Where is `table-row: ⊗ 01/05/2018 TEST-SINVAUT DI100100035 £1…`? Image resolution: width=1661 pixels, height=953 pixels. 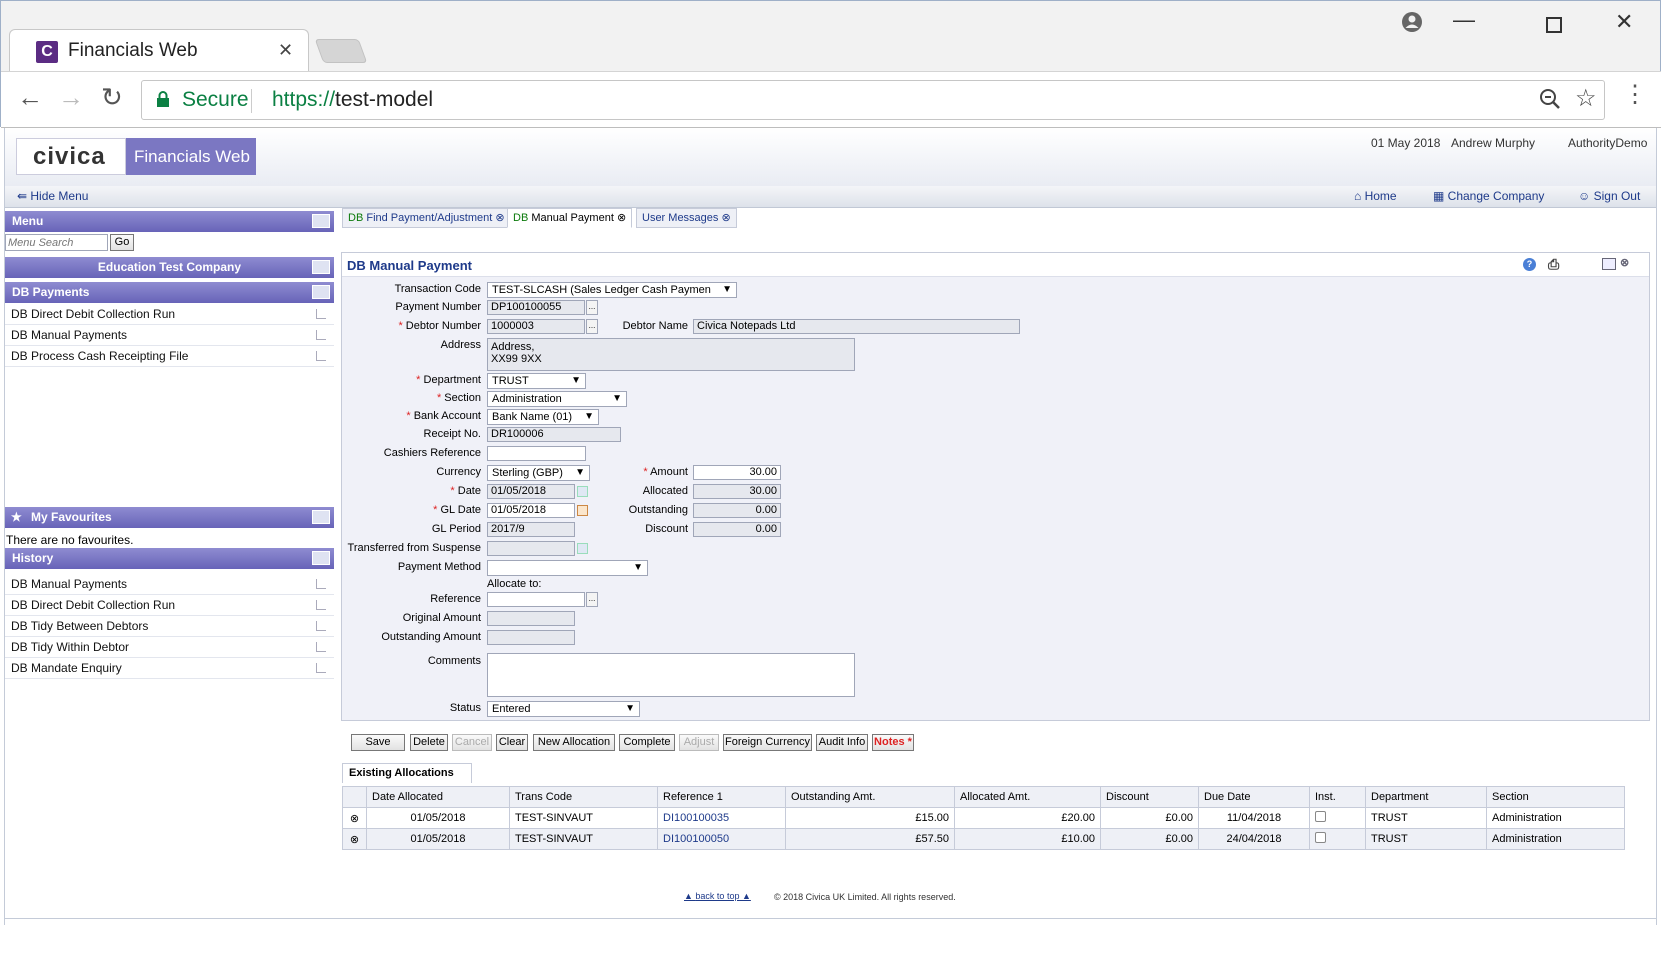
table-row: ⊗ 01/05/2018 TEST-SINVAUT DI100100035 £1… is located at coordinates (983, 818).